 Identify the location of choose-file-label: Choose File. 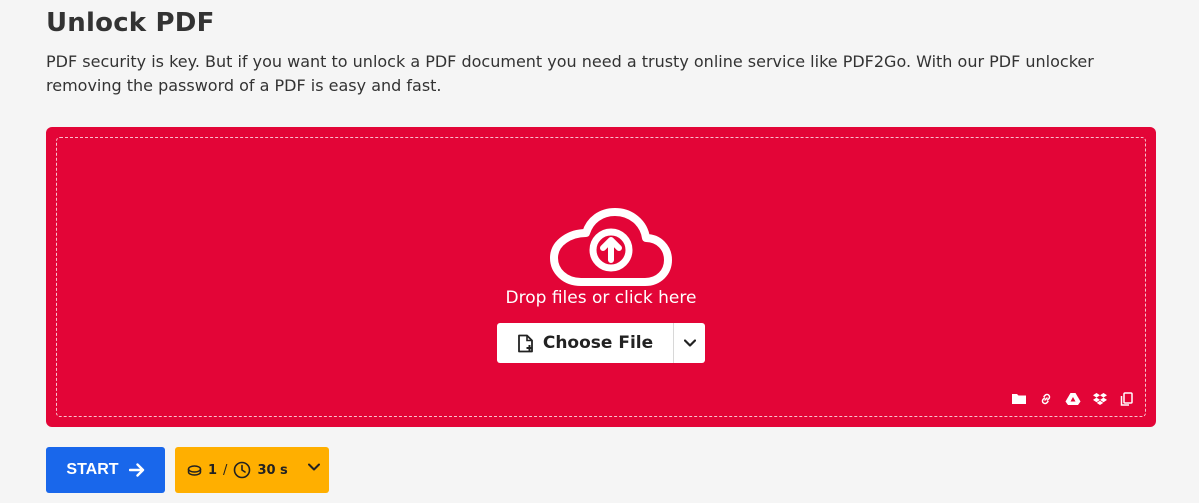
(598, 343).